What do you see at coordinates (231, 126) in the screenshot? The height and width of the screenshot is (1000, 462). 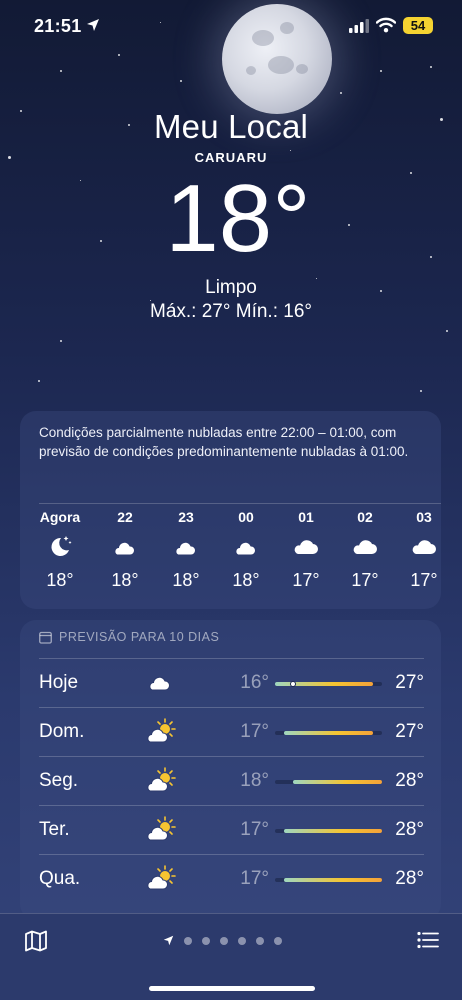 I see `location-title: Meu Local` at bounding box center [231, 126].